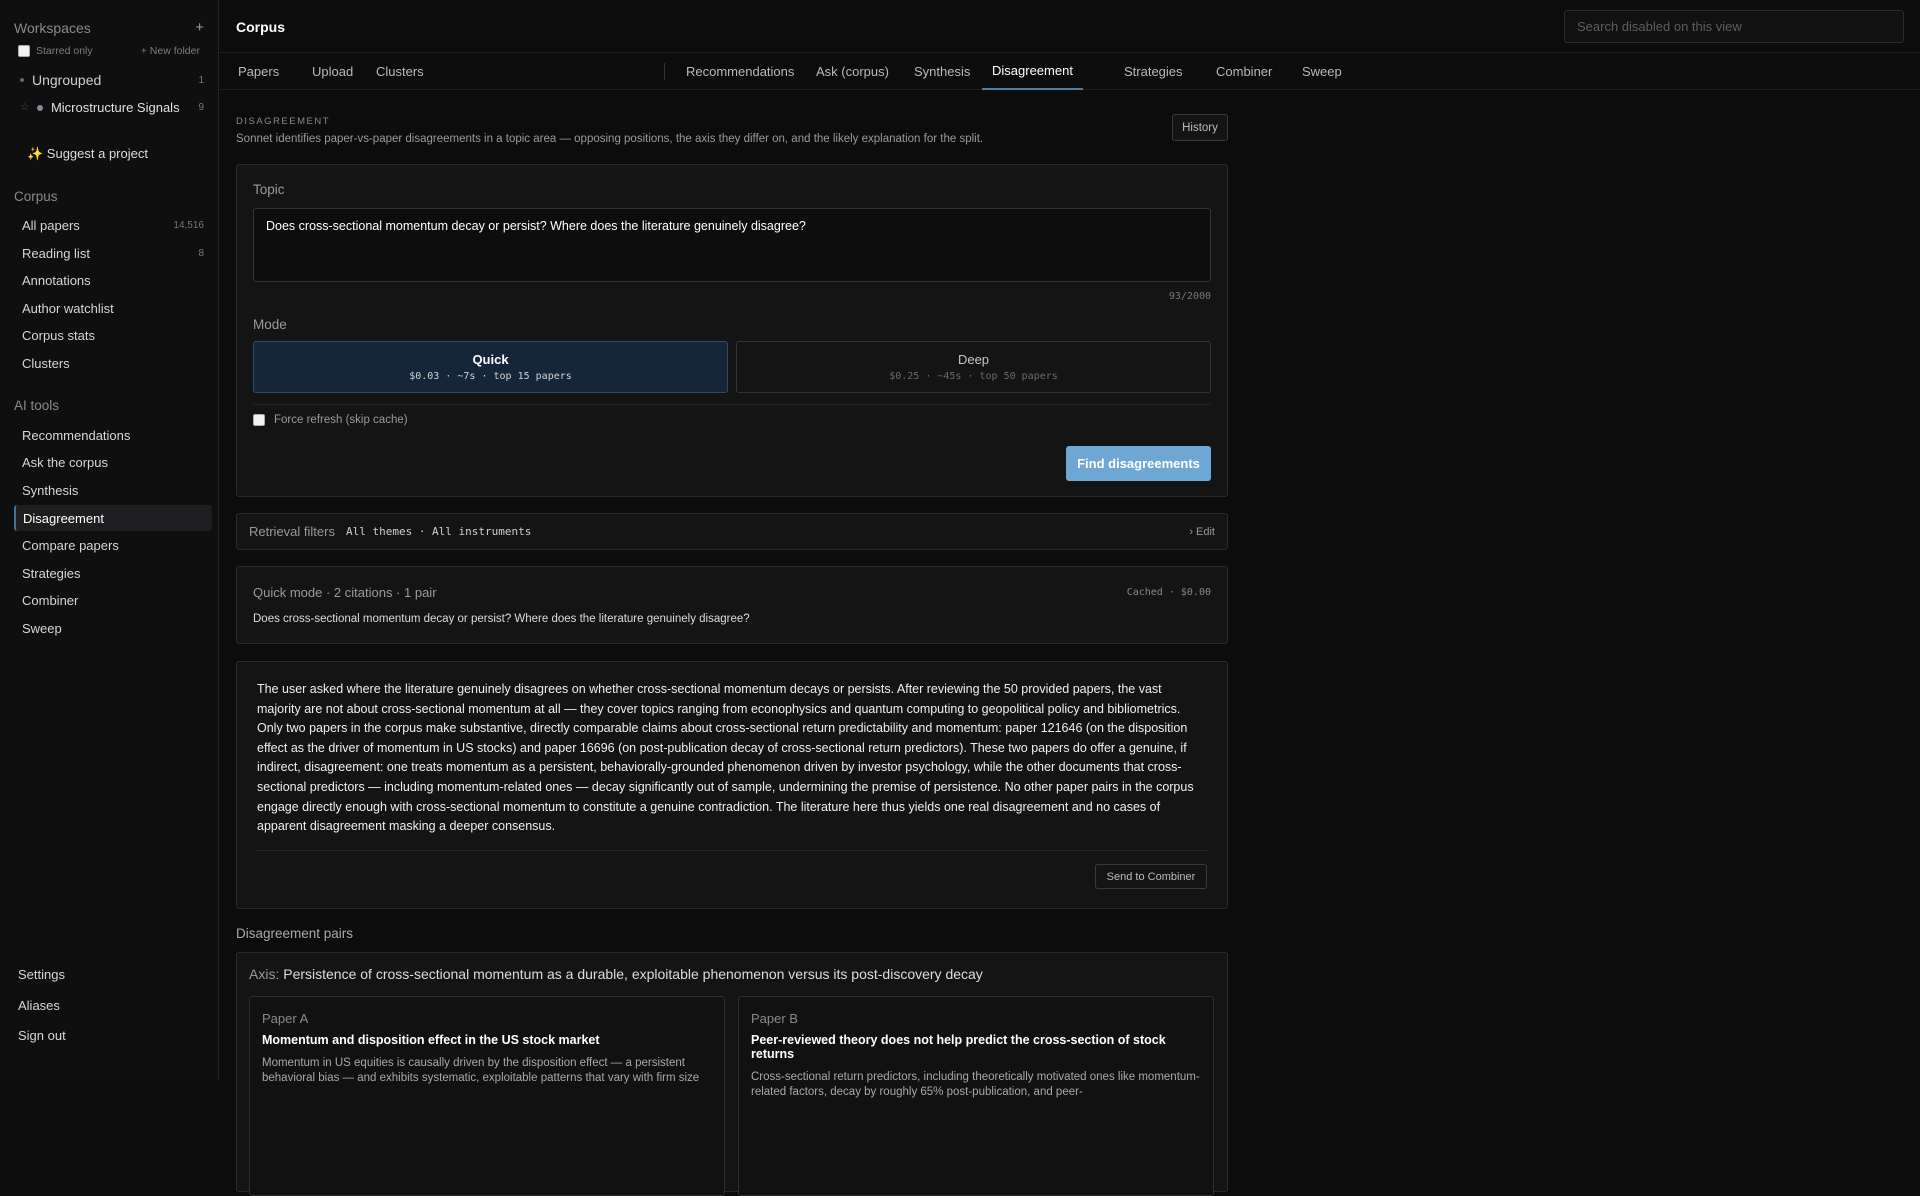 Image resolution: width=1920 pixels, height=1196 pixels. What do you see at coordinates (490, 359) in the screenshot?
I see `mode-title: Quick` at bounding box center [490, 359].